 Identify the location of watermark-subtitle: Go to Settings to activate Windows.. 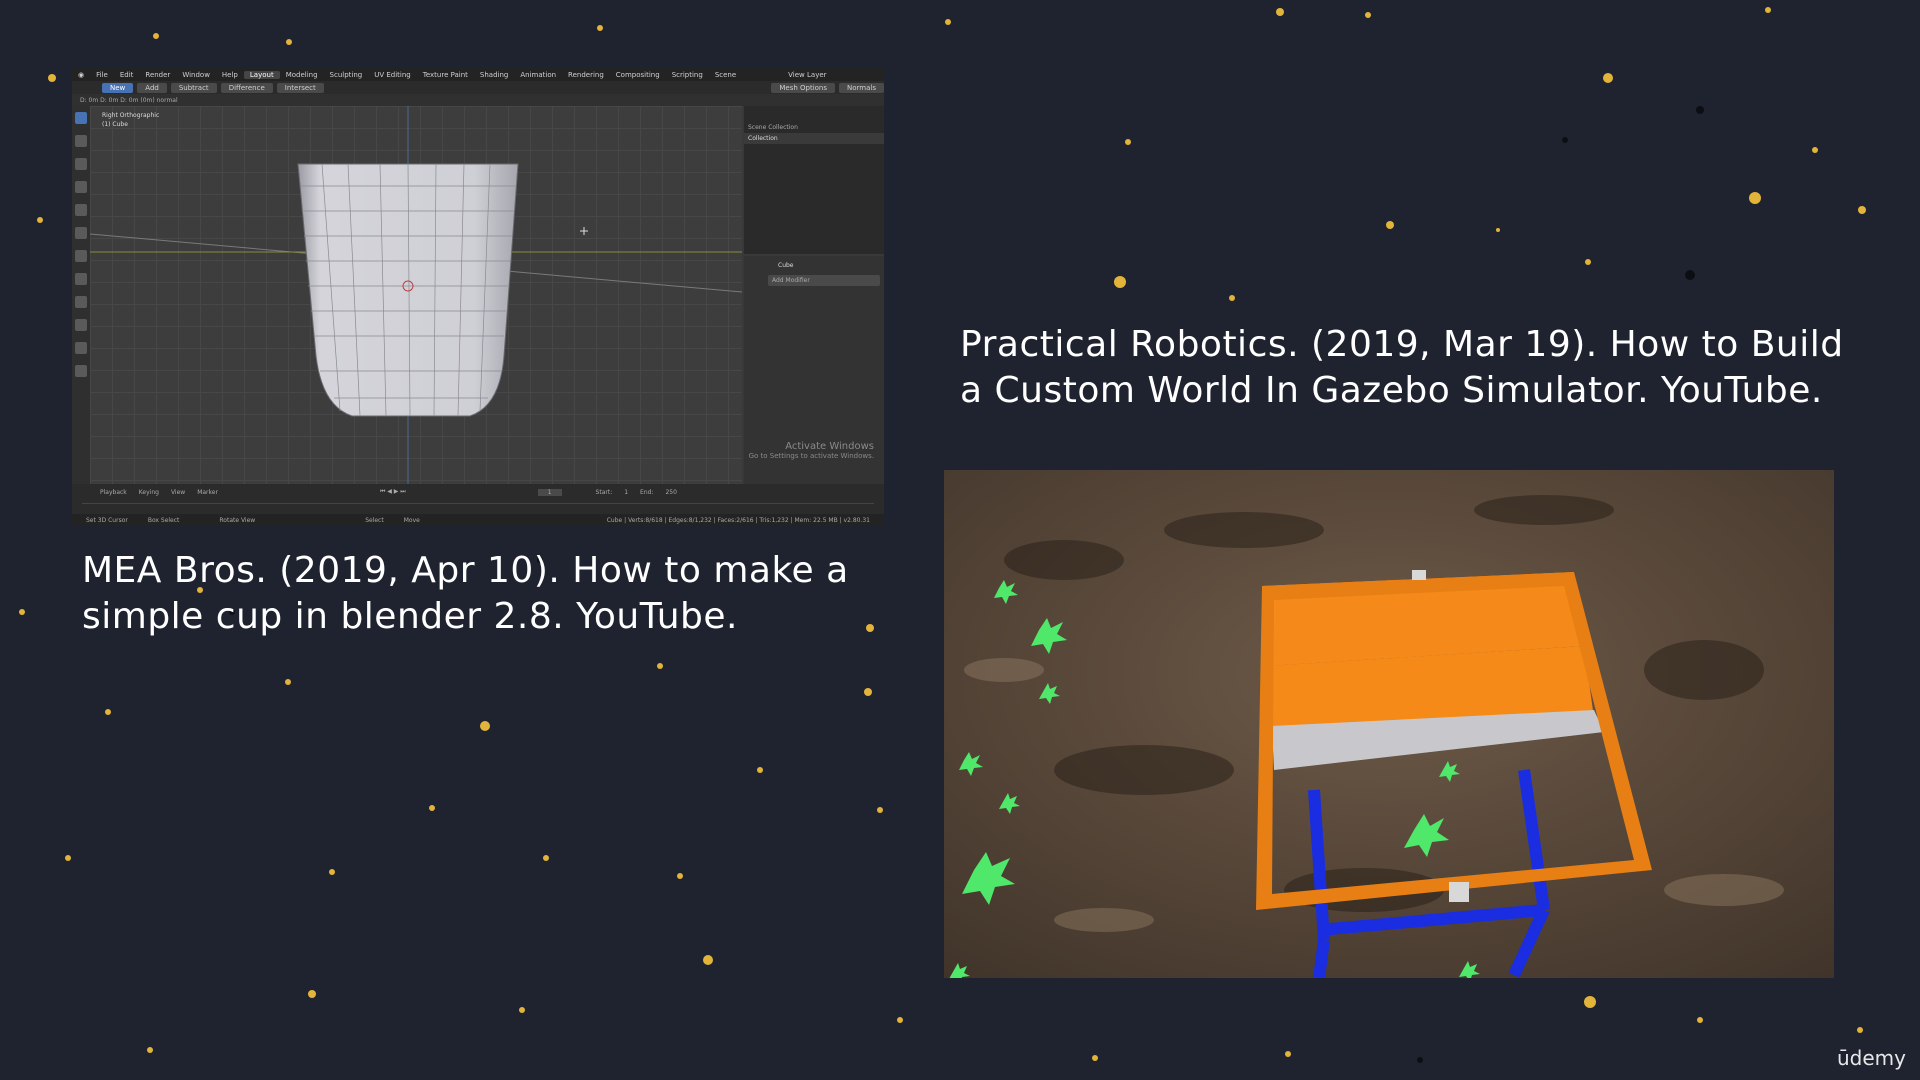
(811, 456).